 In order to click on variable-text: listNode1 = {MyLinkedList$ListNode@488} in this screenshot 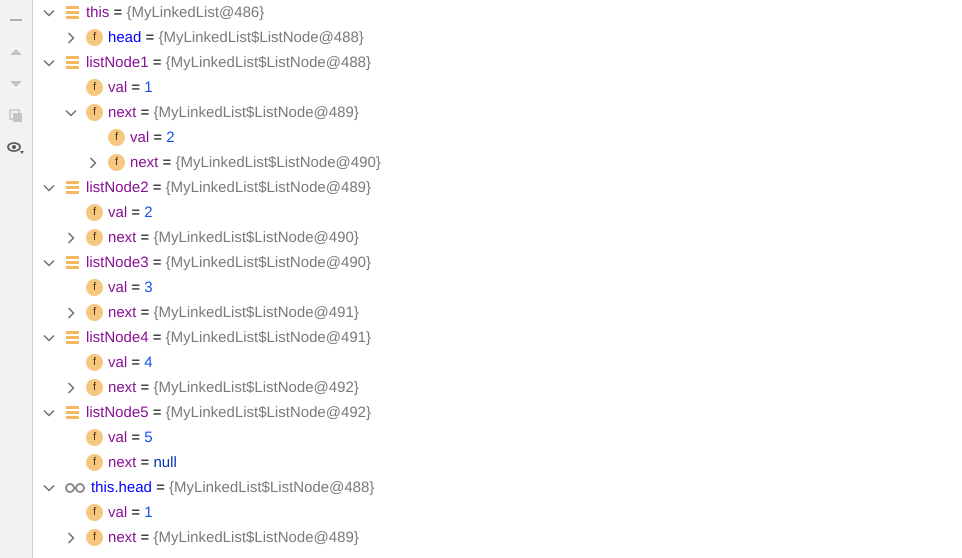, I will do `click(229, 62)`.